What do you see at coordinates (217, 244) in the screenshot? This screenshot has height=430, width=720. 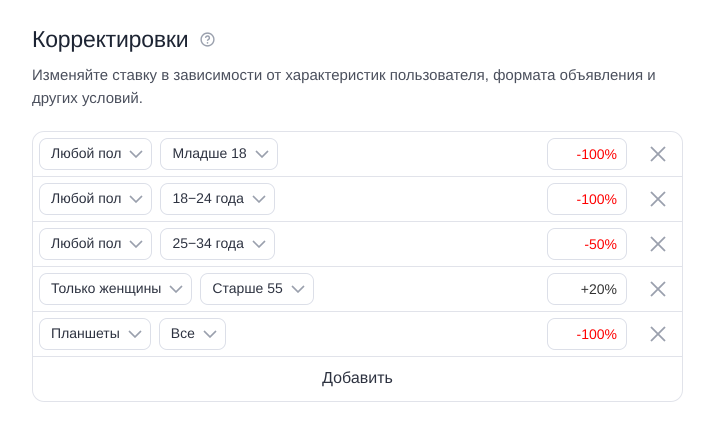 I see `dropdown: 25−34 года` at bounding box center [217, 244].